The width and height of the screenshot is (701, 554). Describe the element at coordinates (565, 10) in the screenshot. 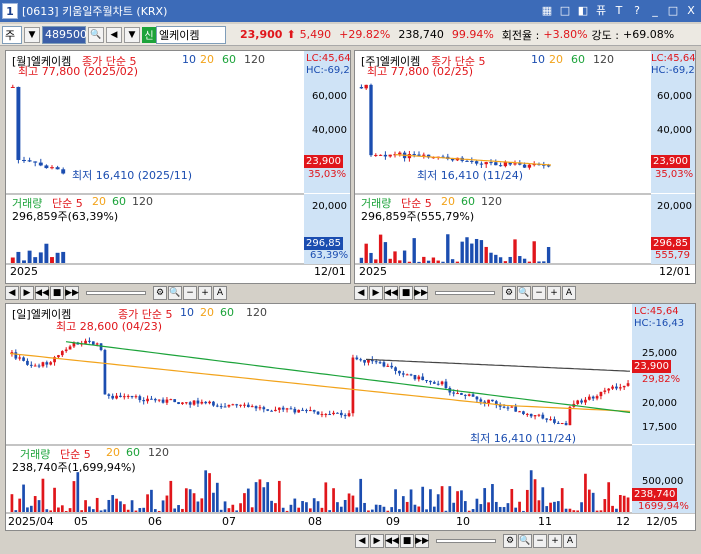

I see `window-icon: □` at that location.